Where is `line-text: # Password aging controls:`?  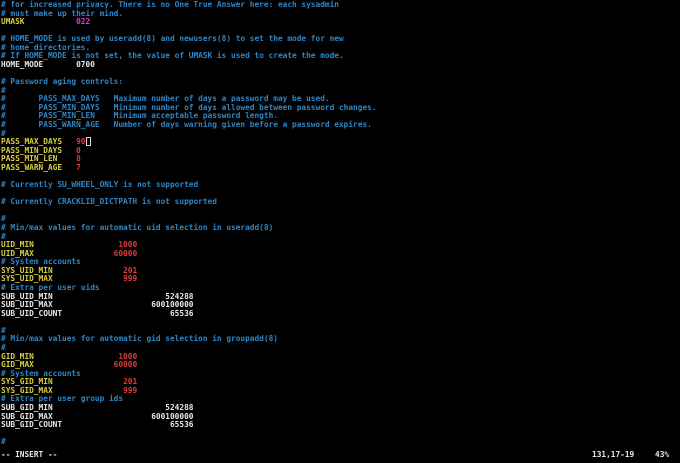
line-text: # Password aging controls: is located at coordinates (62, 82).